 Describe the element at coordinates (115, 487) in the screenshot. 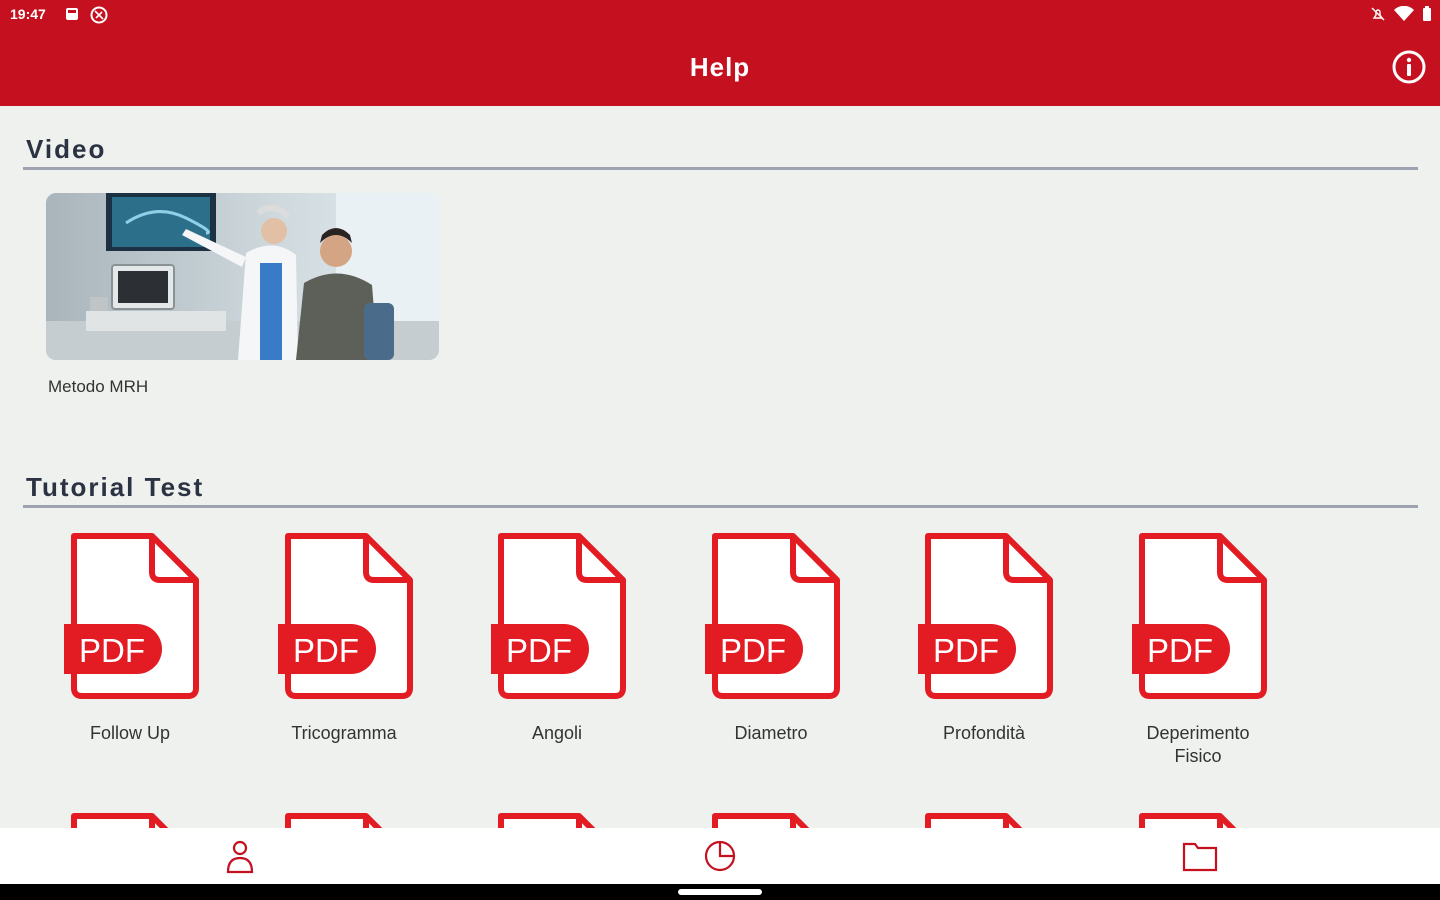

I see `tutorial-section-title: Tutorial Test` at that location.